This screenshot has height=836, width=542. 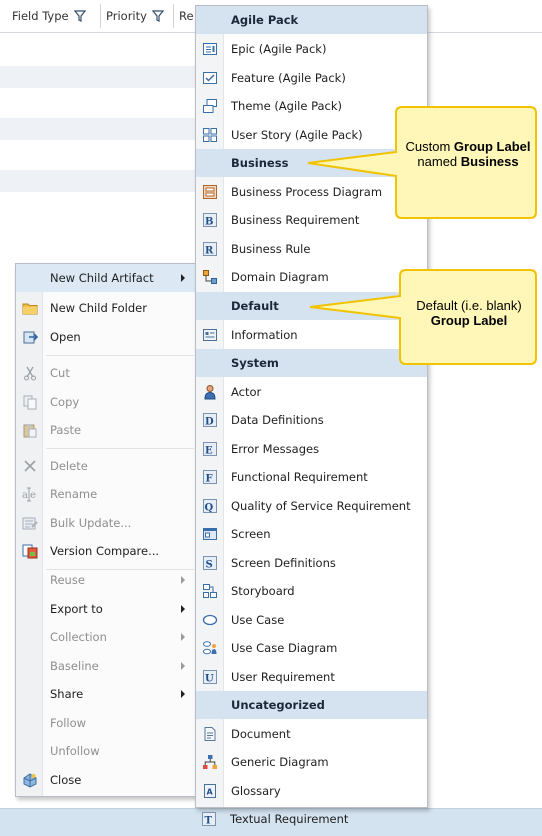 I want to click on submenu-item-business-requirement: B Business Requirement, so click(x=311, y=220).